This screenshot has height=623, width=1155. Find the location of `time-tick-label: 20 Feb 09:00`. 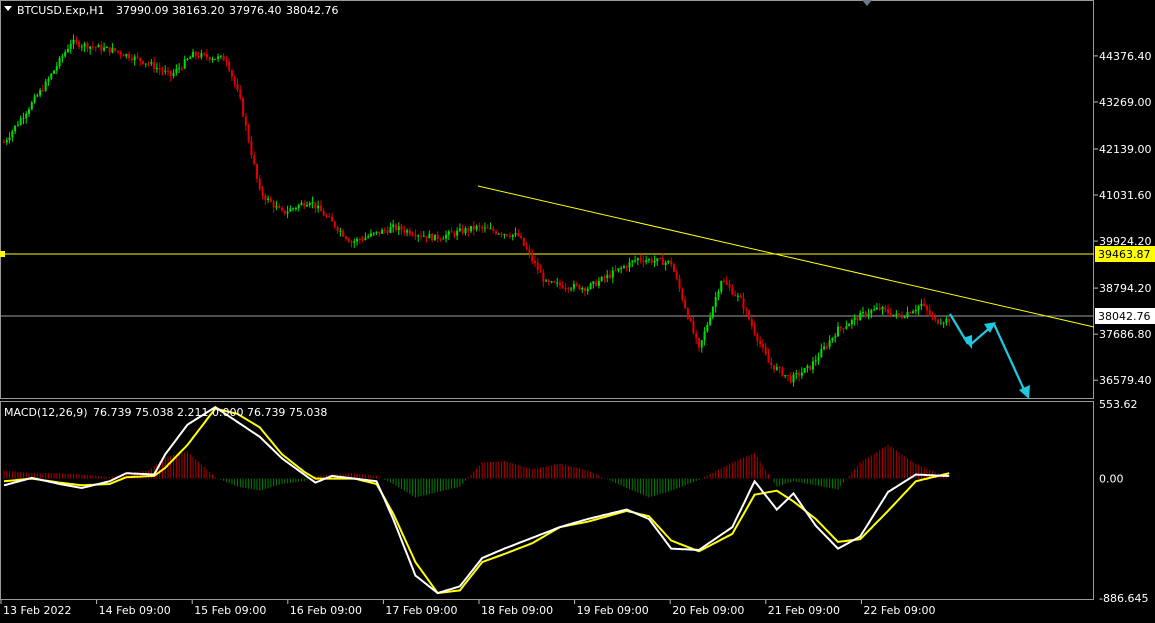

time-tick-label: 20 Feb 09:00 is located at coordinates (708, 610).